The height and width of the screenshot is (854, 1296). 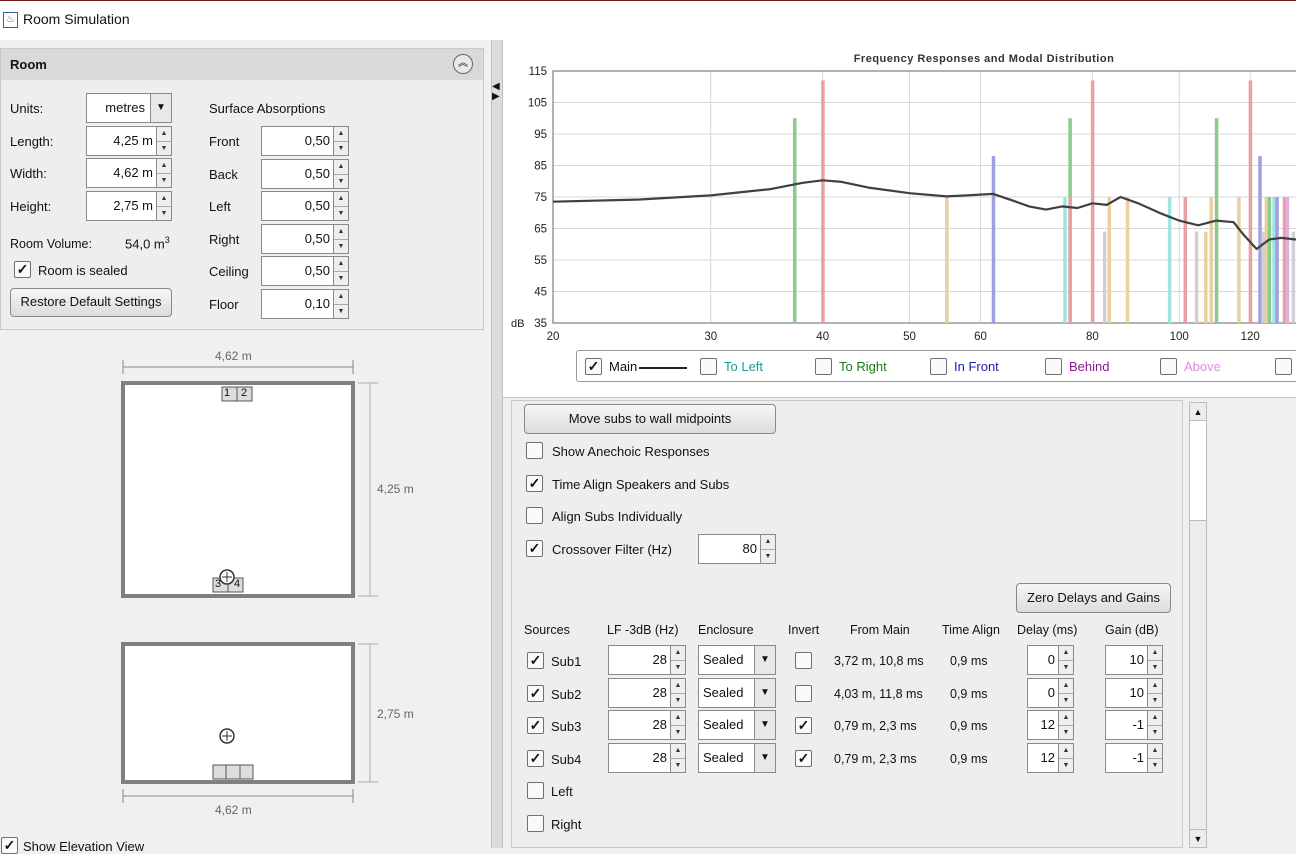 I want to click on option-2-checkbox, so click(x=534, y=516).